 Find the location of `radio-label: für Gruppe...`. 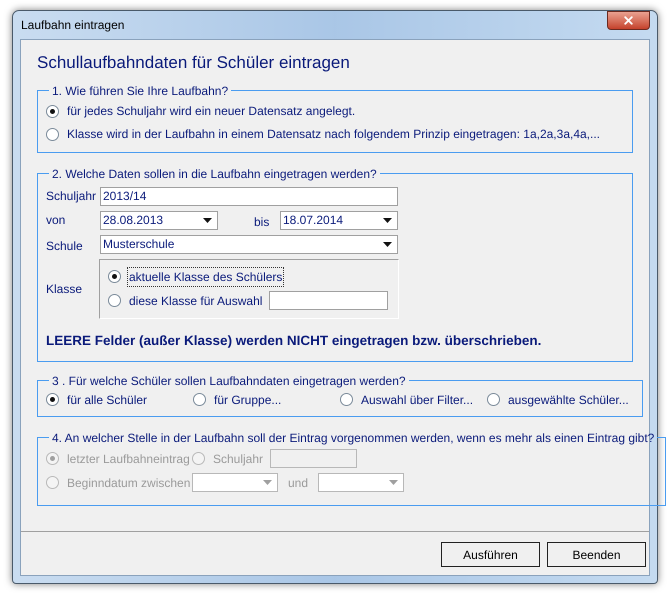

radio-label: für Gruppe... is located at coordinates (247, 400).